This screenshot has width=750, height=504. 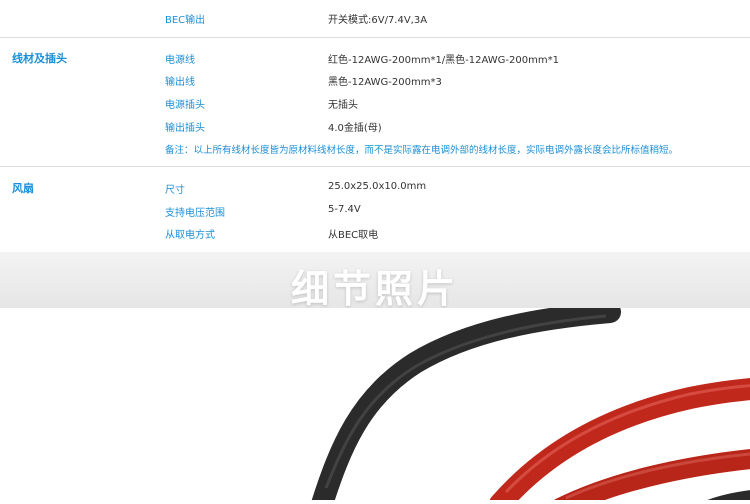 I want to click on banner-title: 细节照片, so click(x=374, y=289).